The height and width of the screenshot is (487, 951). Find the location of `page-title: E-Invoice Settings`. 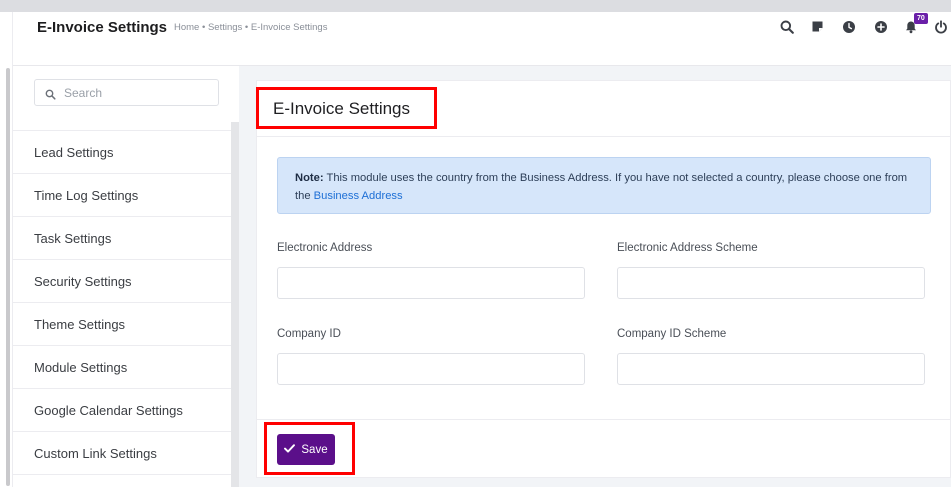

page-title: E-Invoice Settings is located at coordinates (102, 27).